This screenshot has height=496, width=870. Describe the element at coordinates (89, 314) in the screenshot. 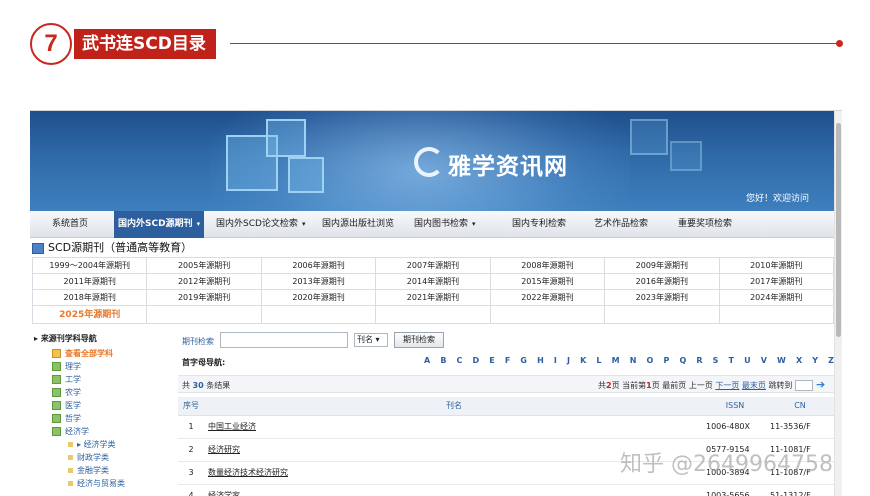

I see `year-link-current: 2025年源期刊` at that location.